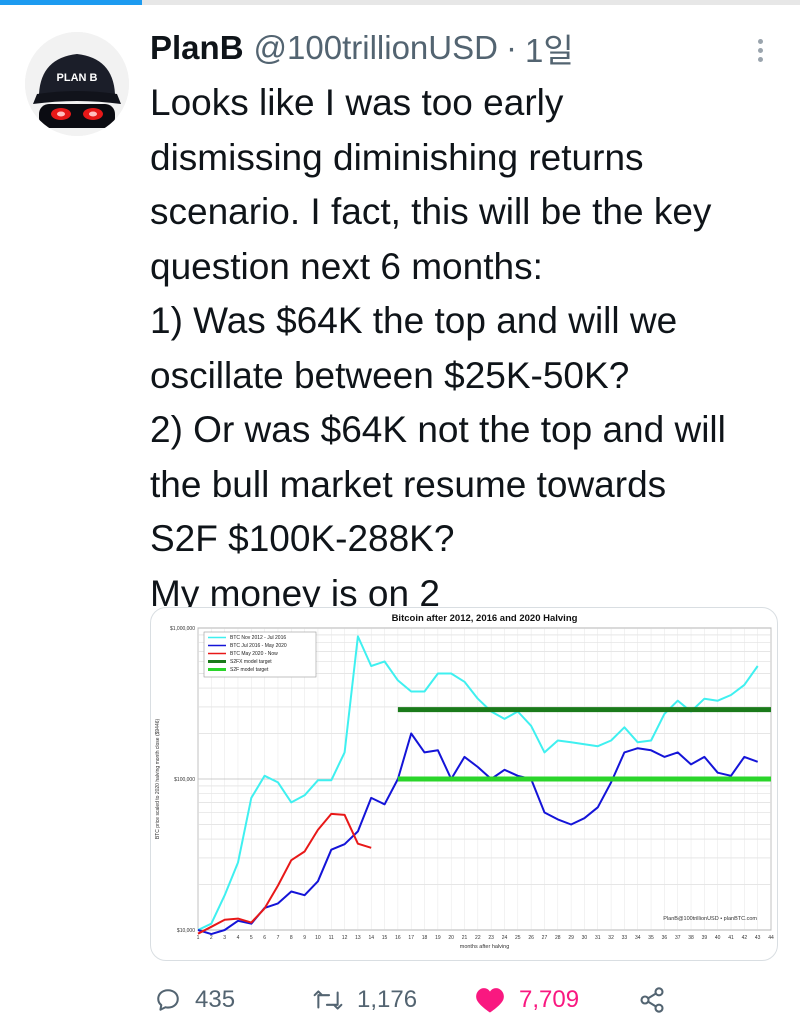  I want to click on tweet-text-line: oscillate between $25K-50K?, so click(390, 375).